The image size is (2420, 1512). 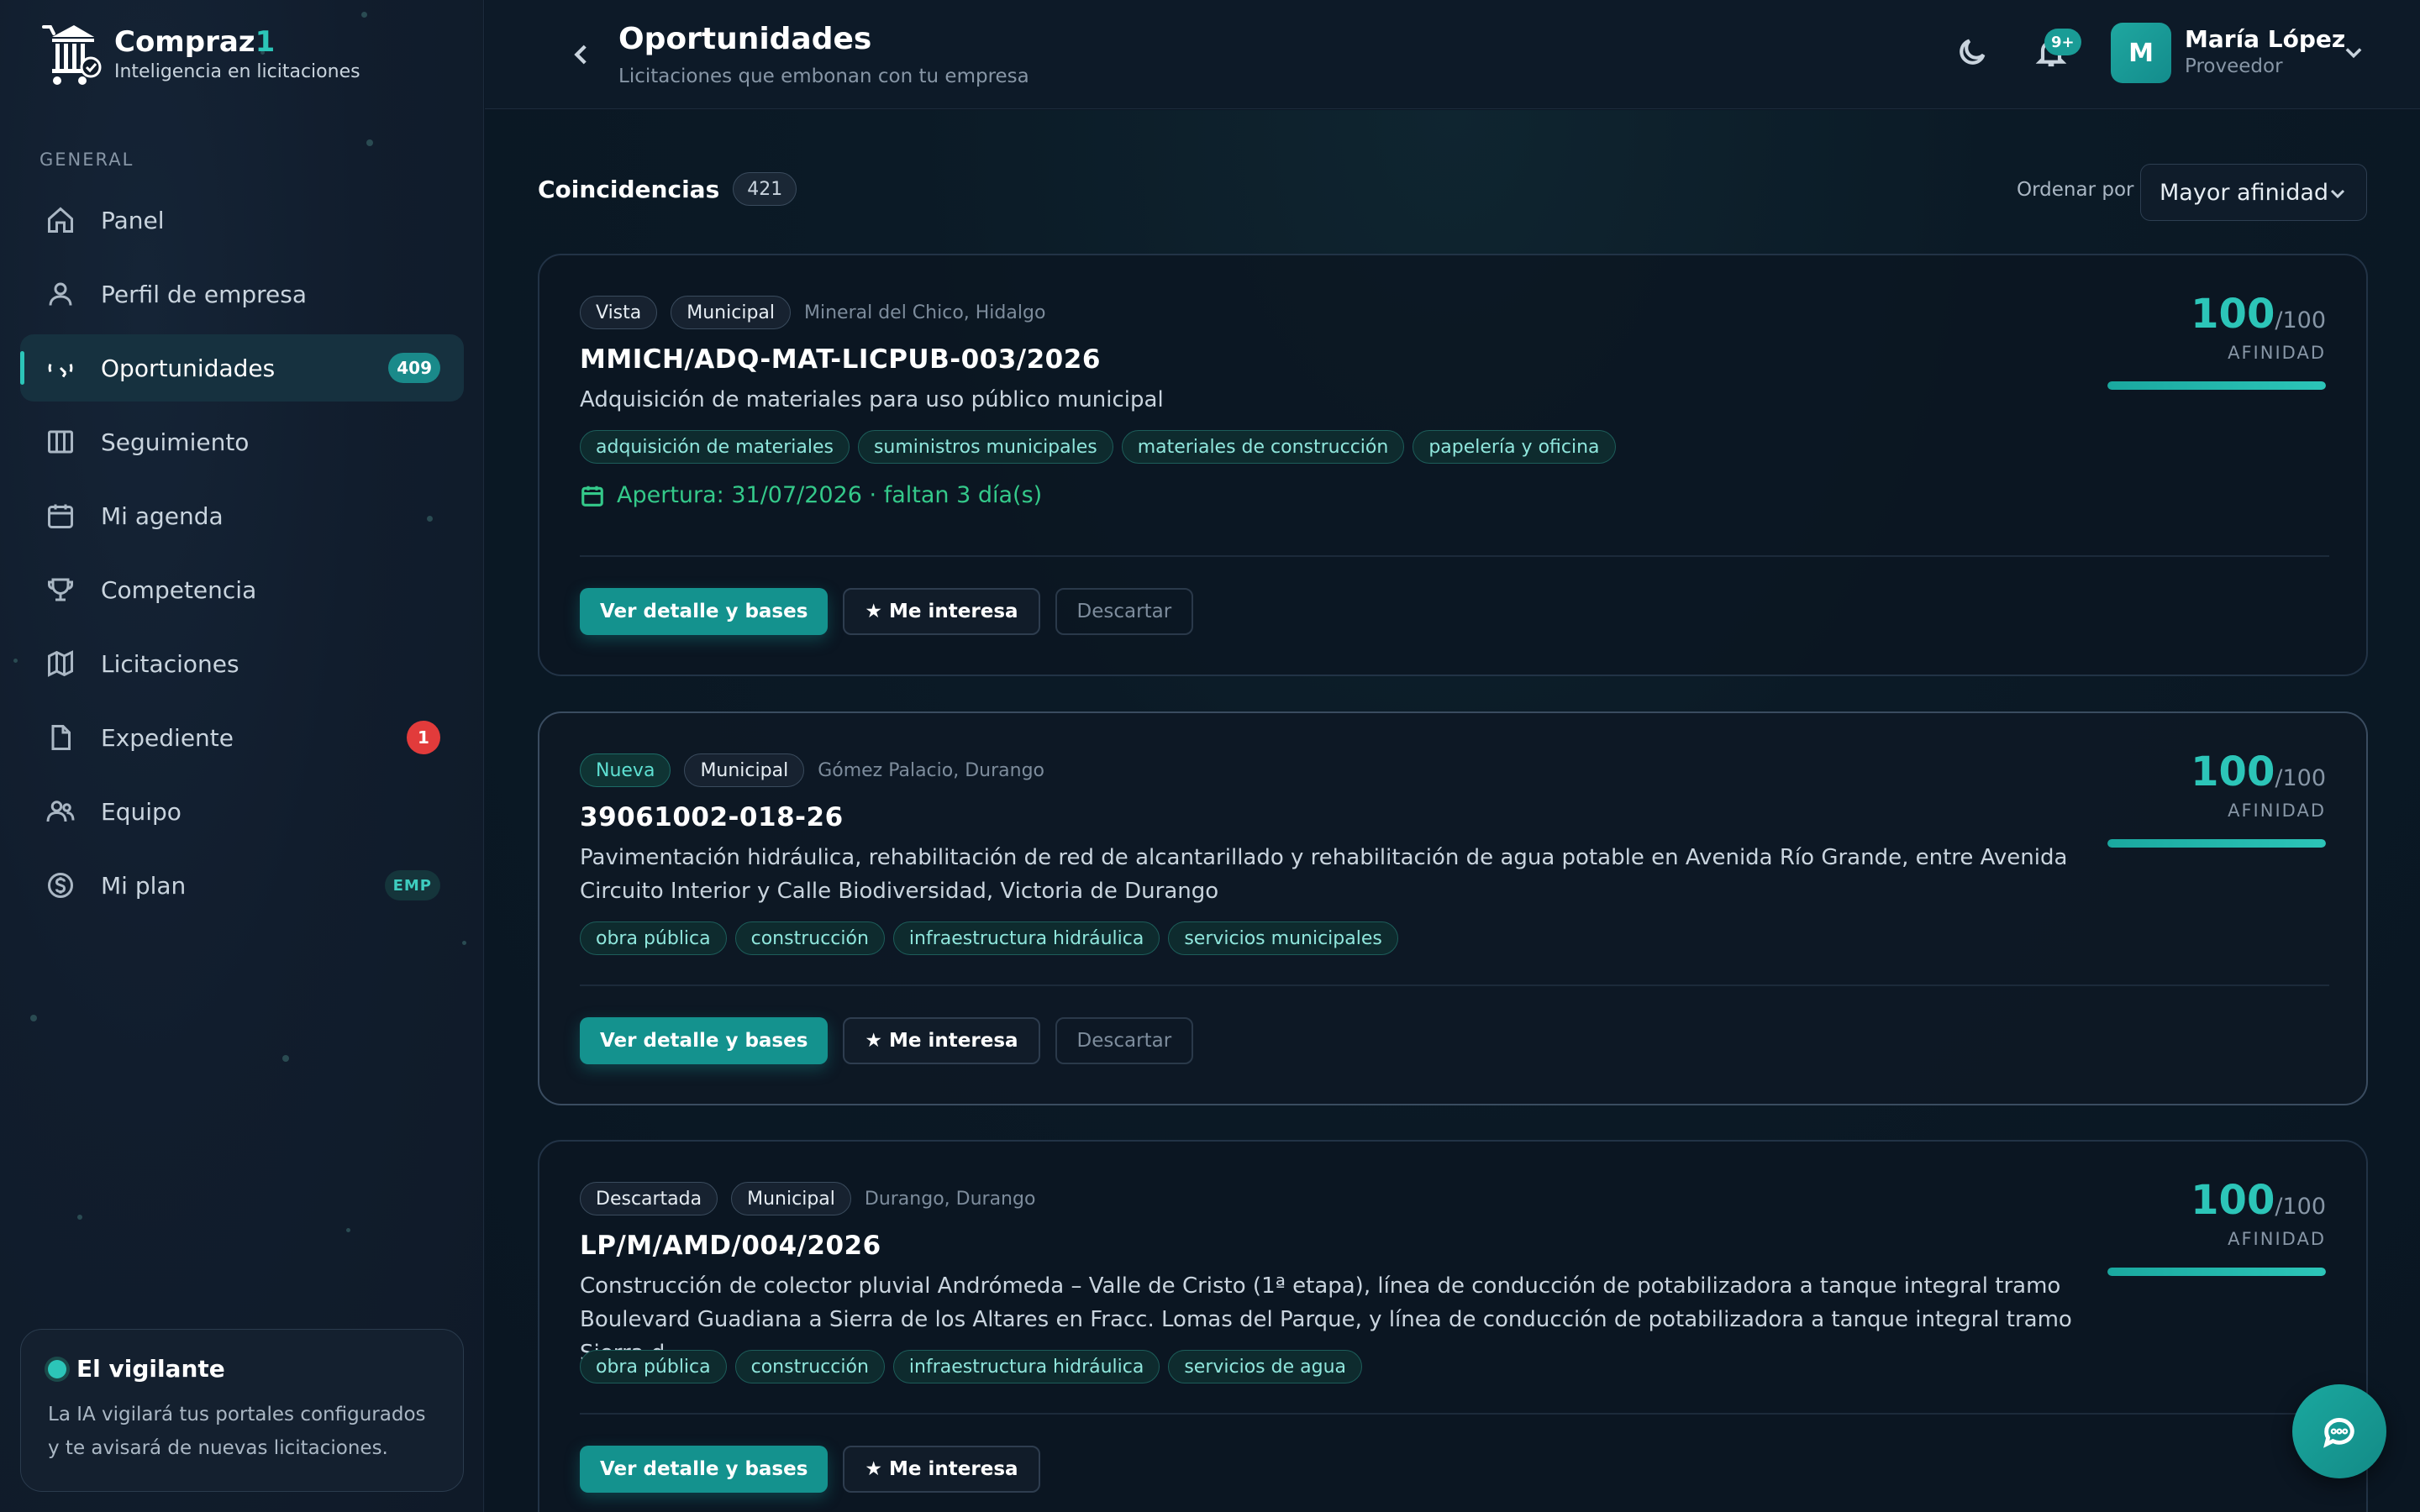 What do you see at coordinates (176, 442) in the screenshot?
I see `sidebar-item-label: Seguimiento` at bounding box center [176, 442].